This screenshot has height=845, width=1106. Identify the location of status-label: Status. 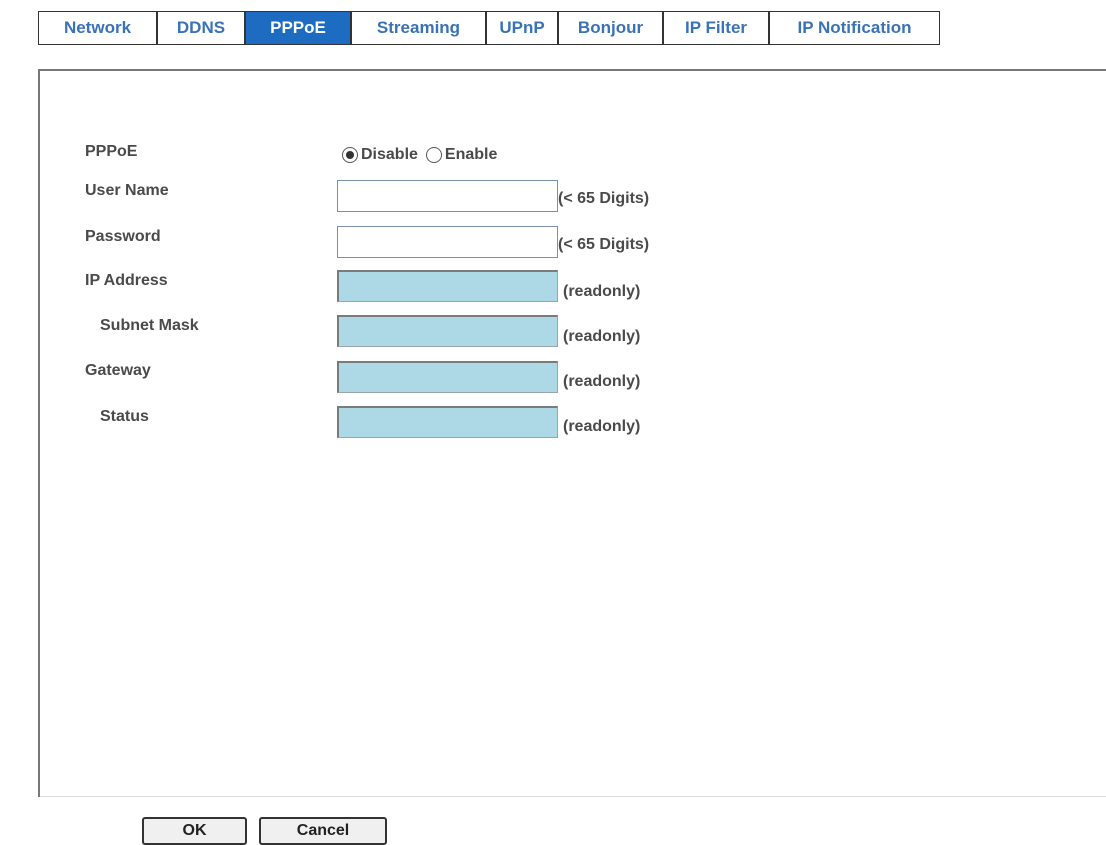
(124, 416).